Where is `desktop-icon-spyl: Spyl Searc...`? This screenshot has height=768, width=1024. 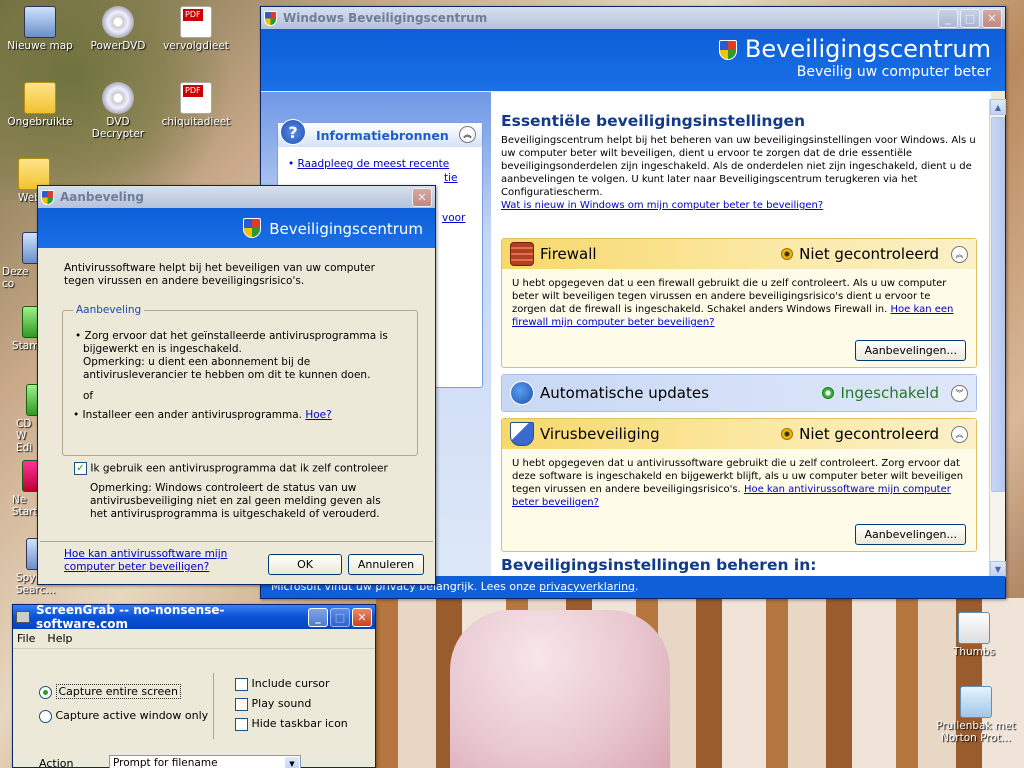
desktop-icon-spyl: Spyl Searc... is located at coordinates (27, 567).